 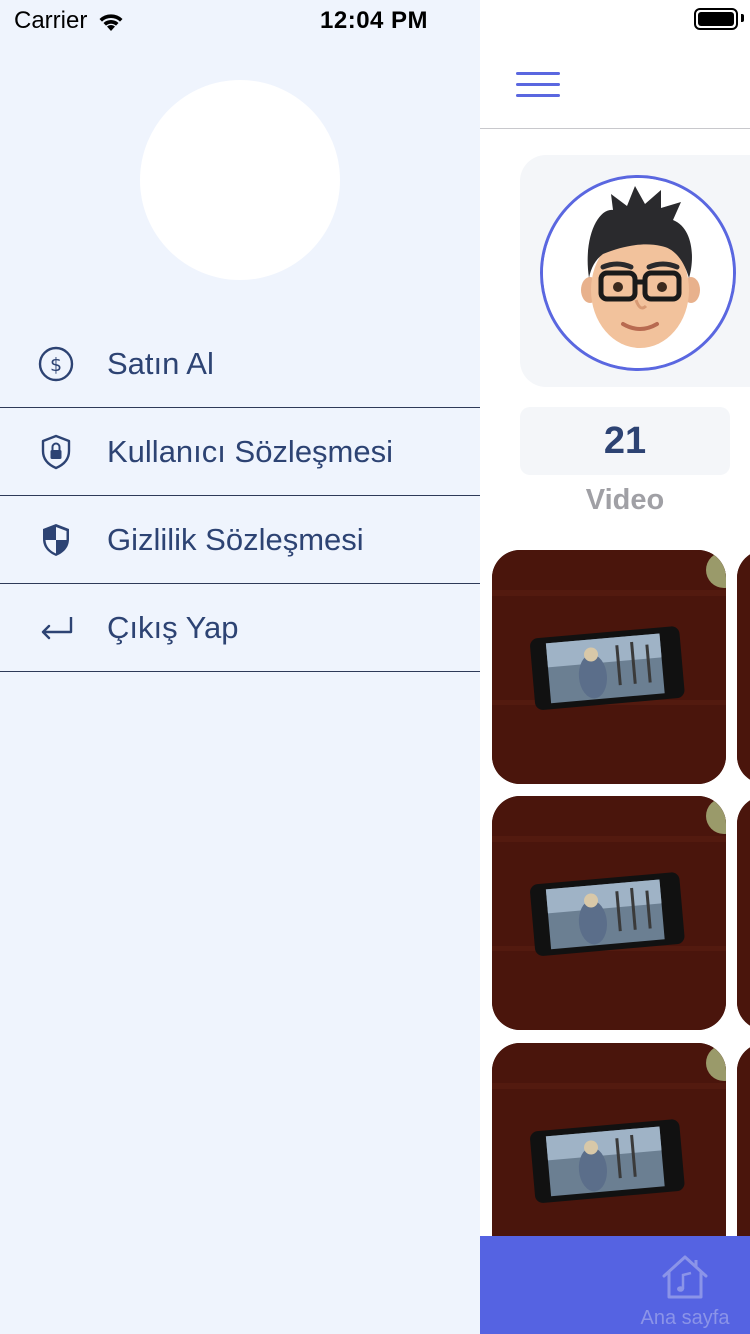 I want to click on menu-item-user-agreement: Kullanıcı Sözleşmesi, so click(x=240, y=452).